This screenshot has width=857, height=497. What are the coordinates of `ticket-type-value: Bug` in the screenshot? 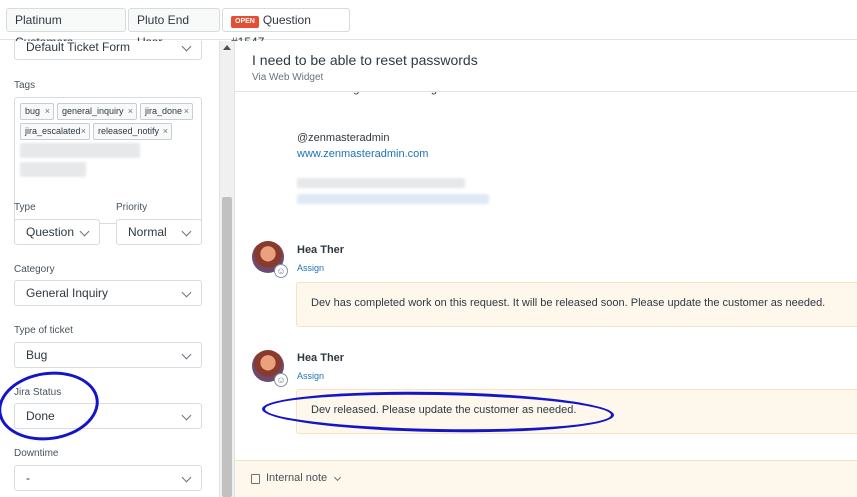 It's located at (37, 355).